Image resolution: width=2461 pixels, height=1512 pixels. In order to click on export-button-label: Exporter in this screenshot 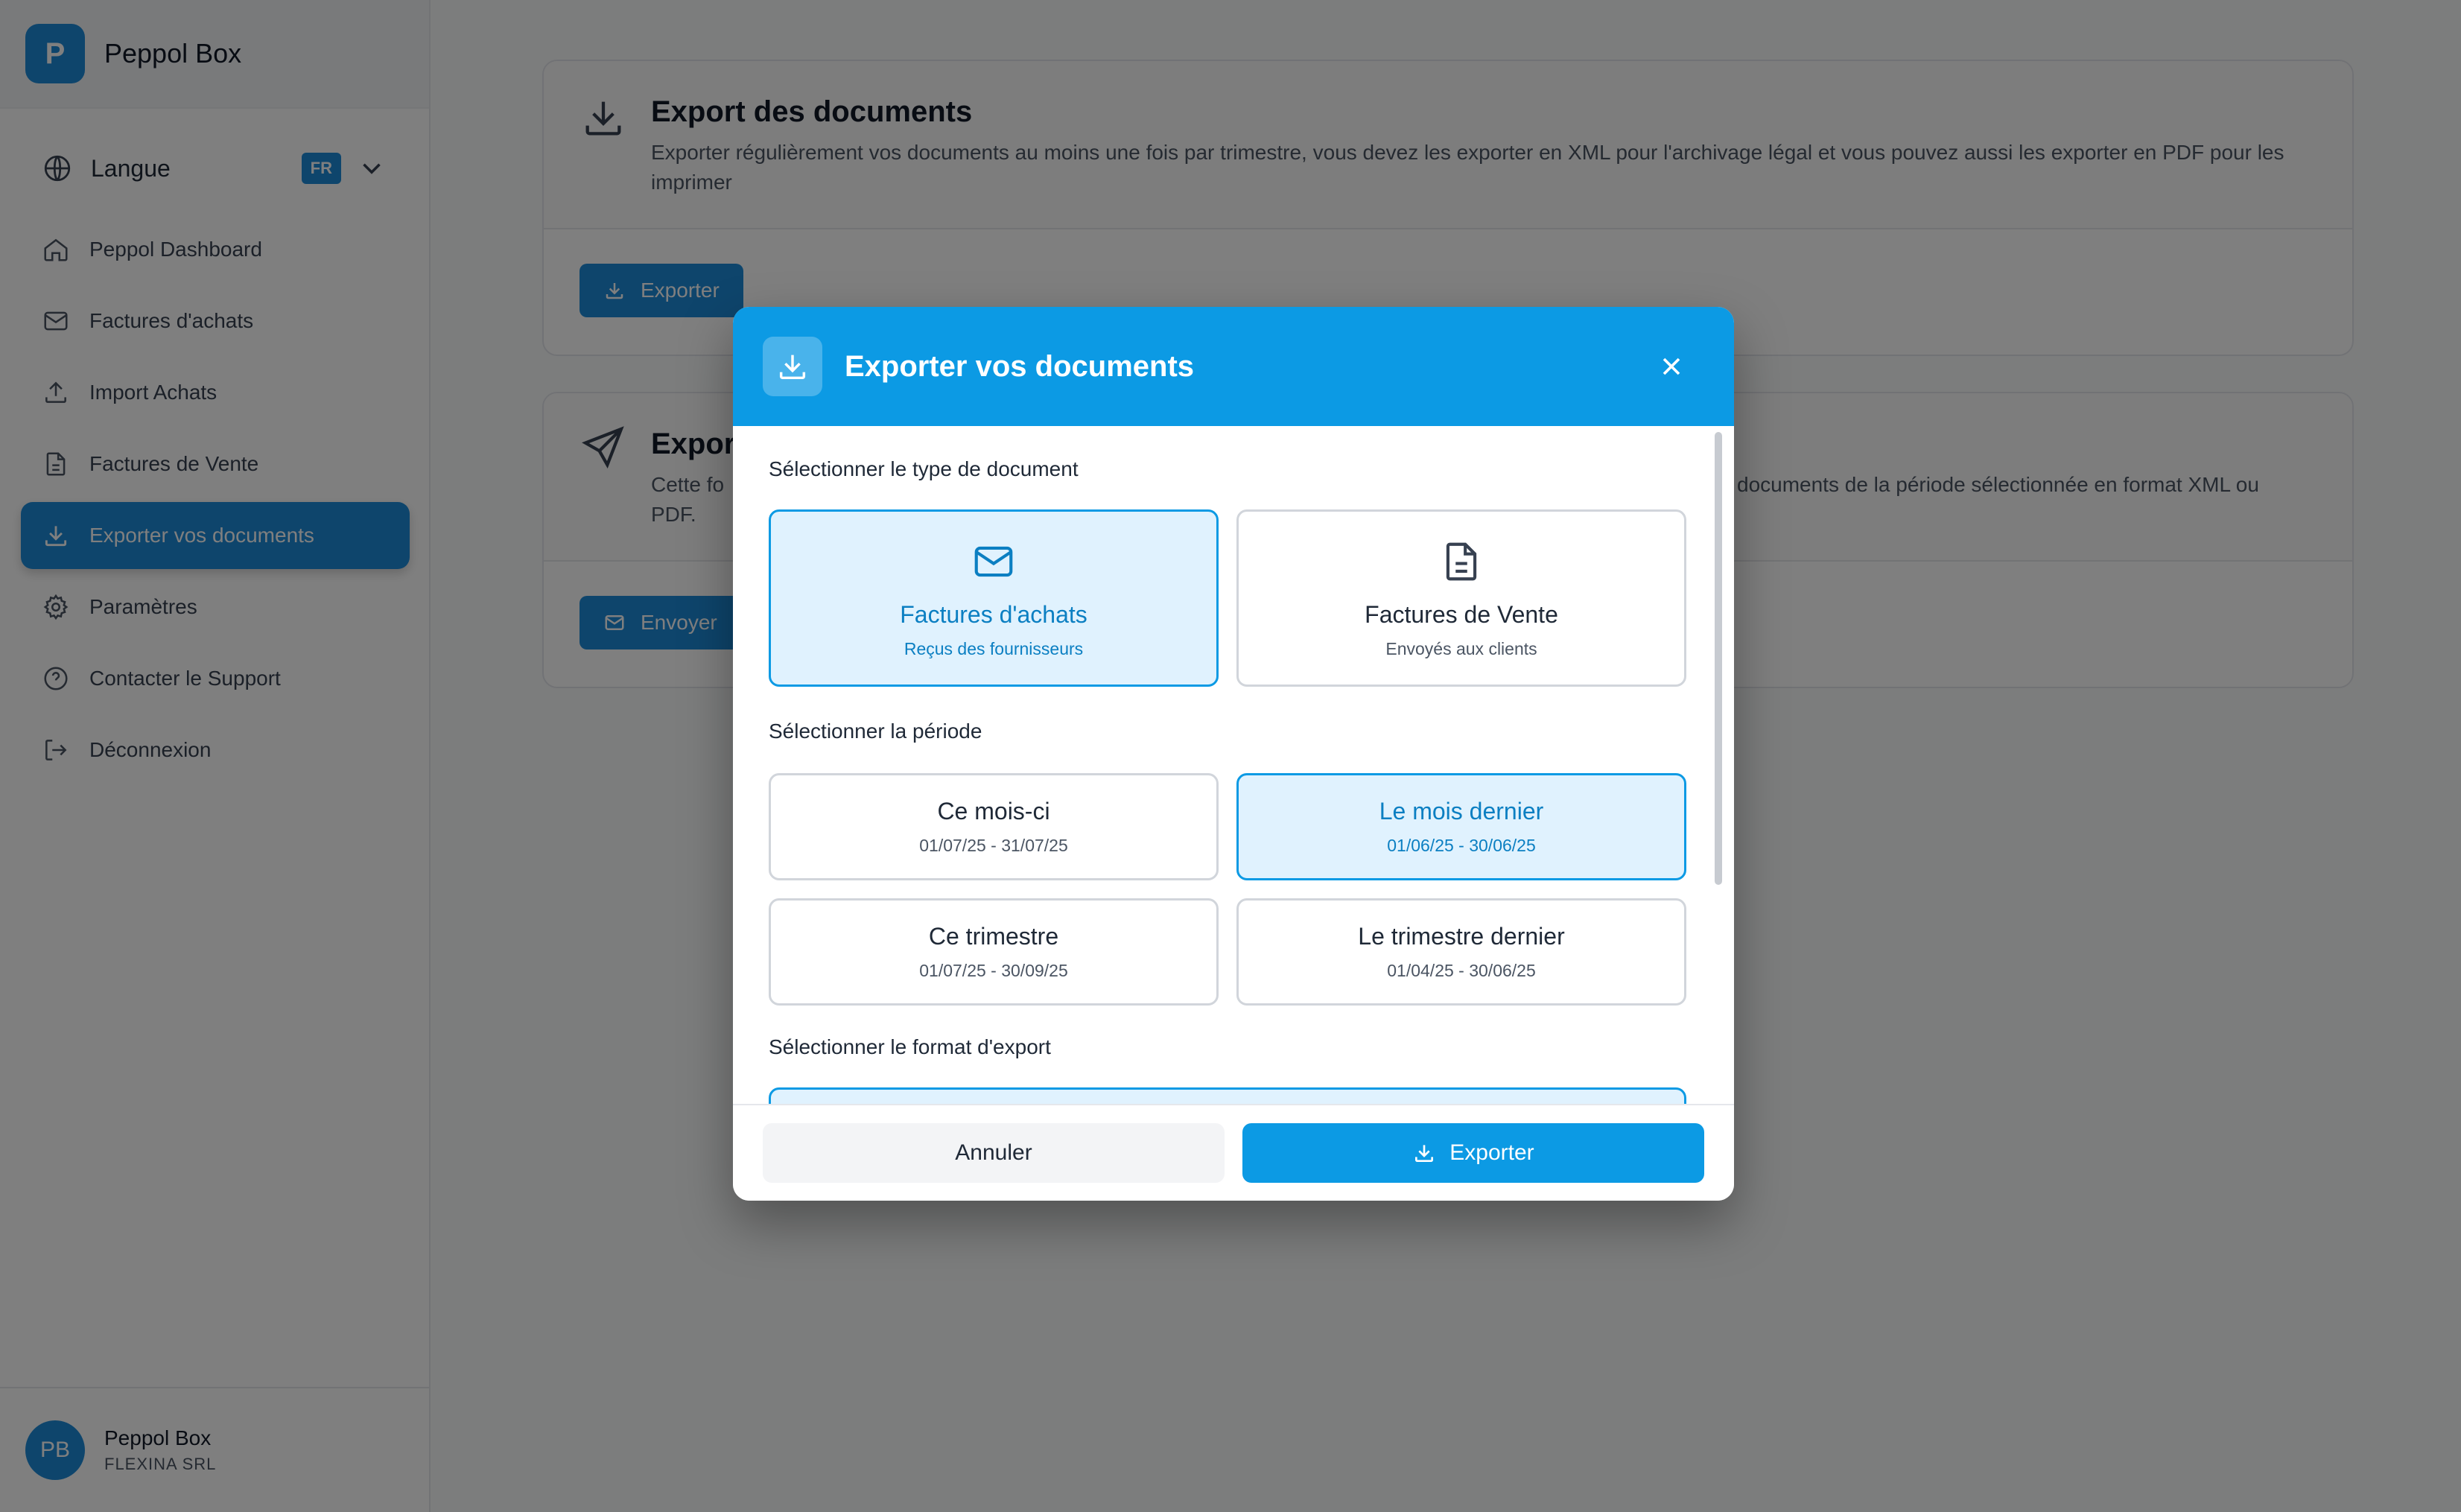, I will do `click(1491, 1152)`.